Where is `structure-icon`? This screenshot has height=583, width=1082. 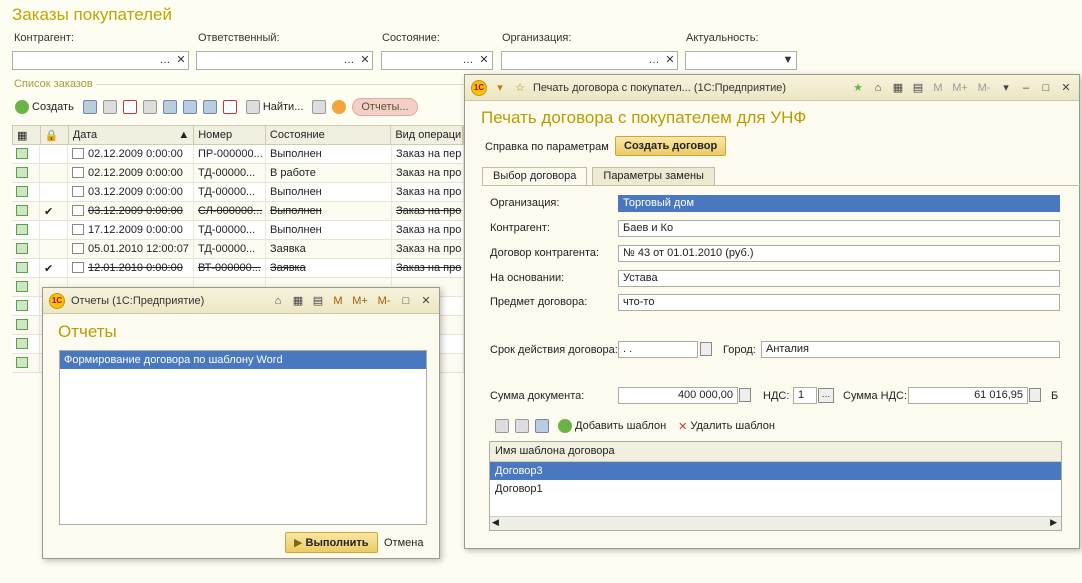
structure-icon is located at coordinates (149, 107).